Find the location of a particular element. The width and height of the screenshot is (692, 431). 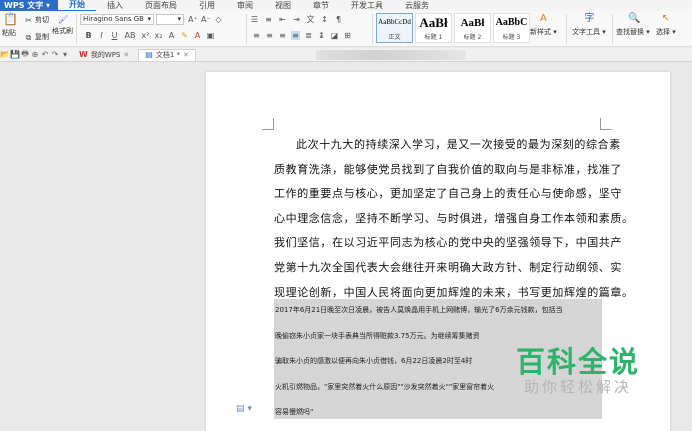

menu-developer: 开发工具 is located at coordinates (367, 5).